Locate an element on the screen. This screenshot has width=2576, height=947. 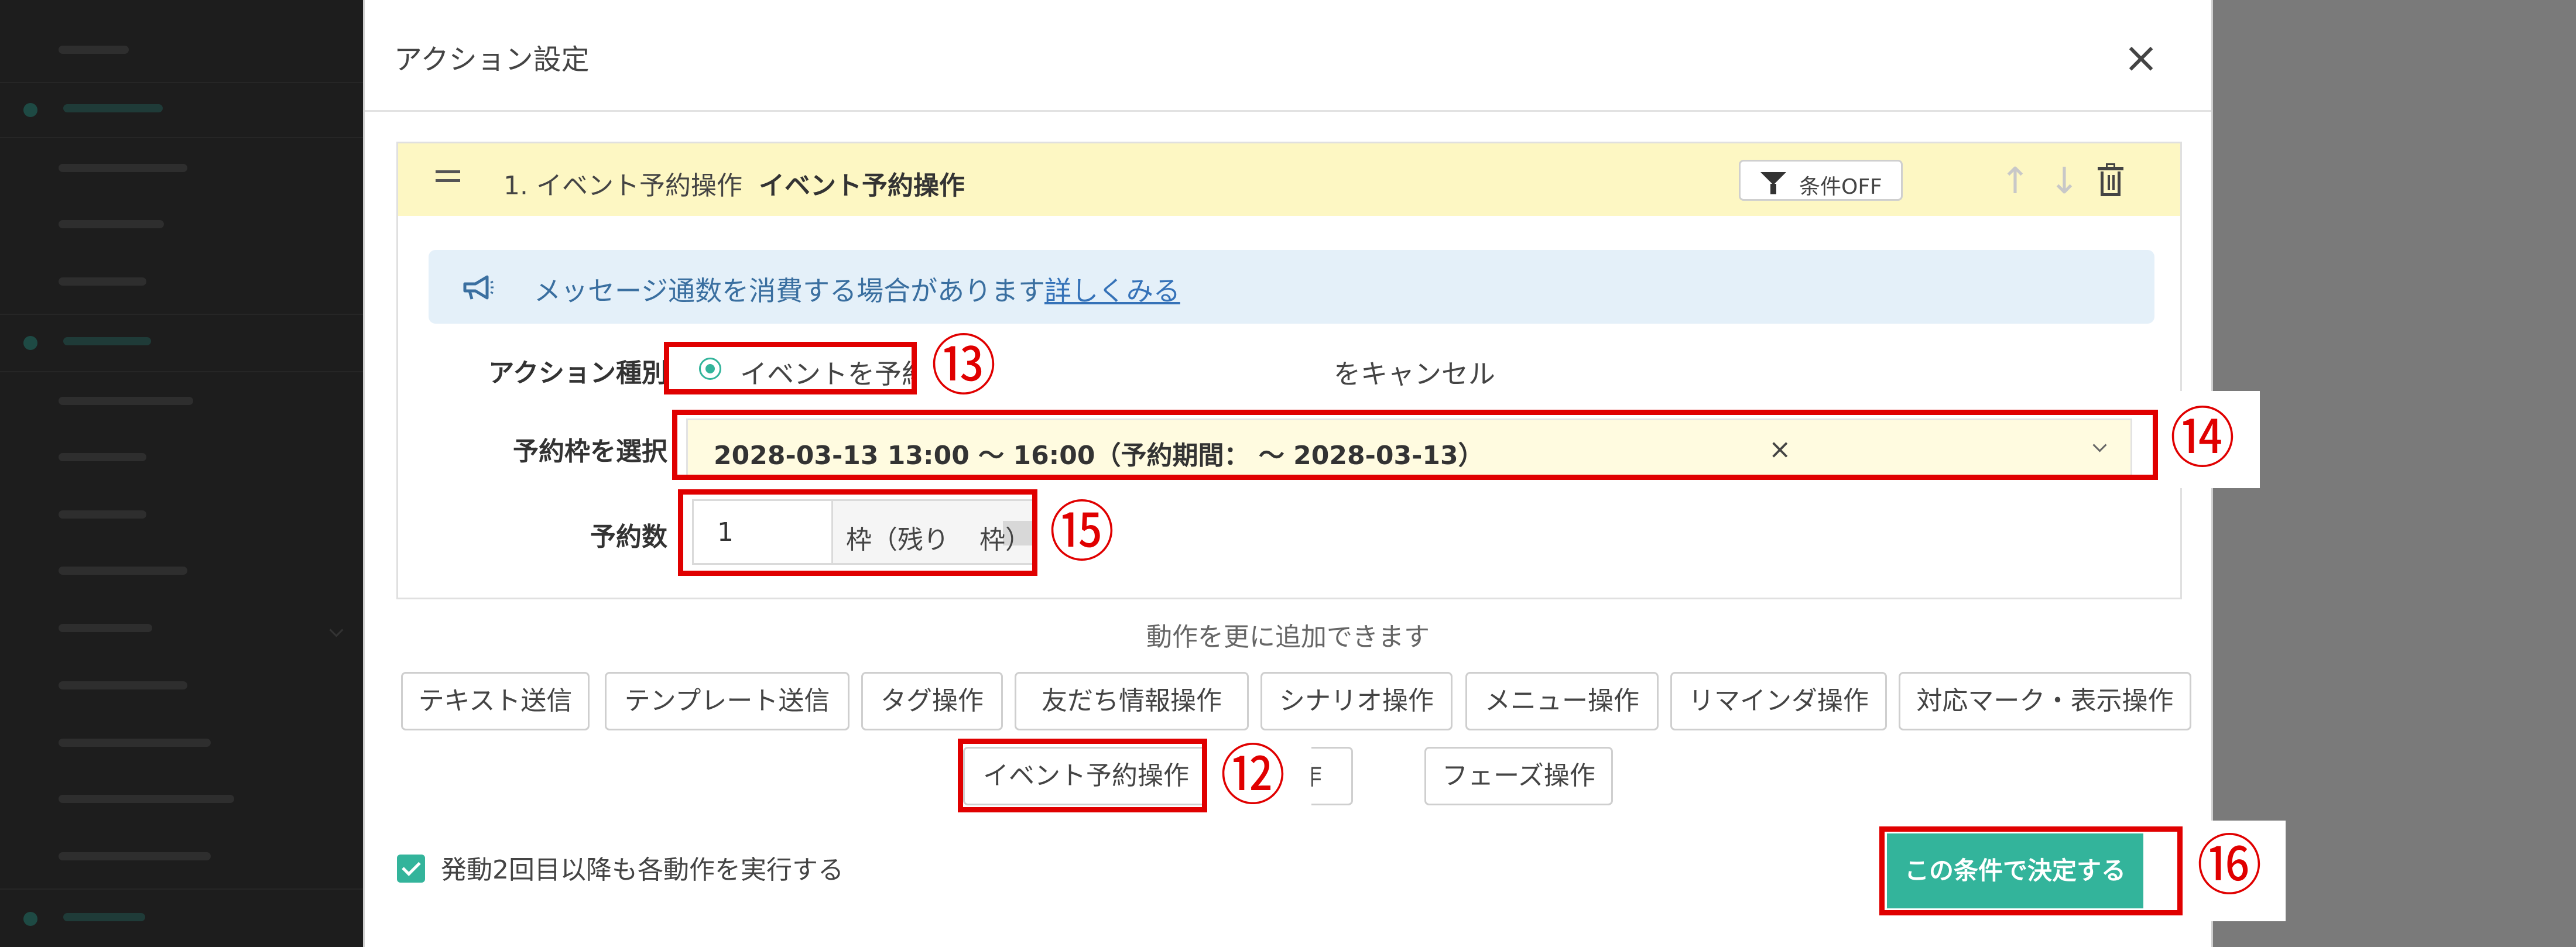
op-button-text-send: テキスト送信 is located at coordinates (495, 701).